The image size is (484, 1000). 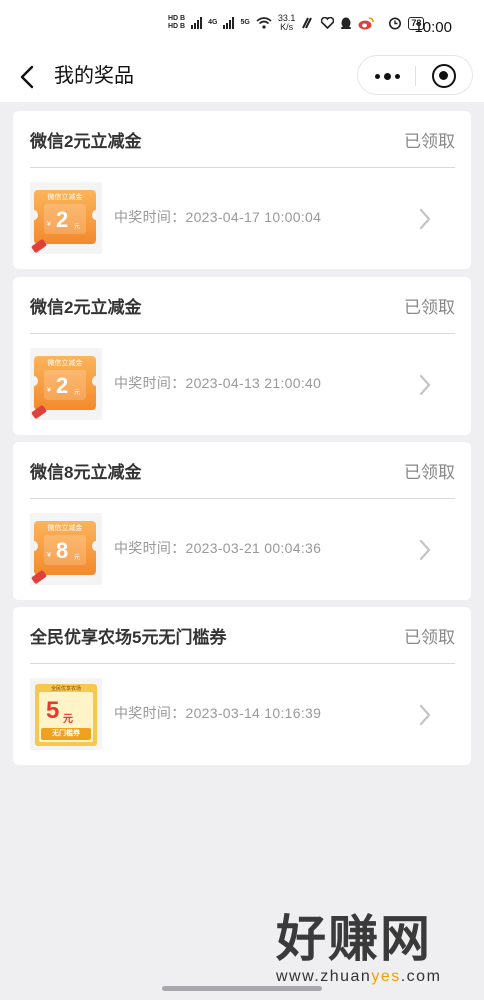 I want to click on farm-coupon-top-label: 全民优享农场, so click(x=65, y=689).